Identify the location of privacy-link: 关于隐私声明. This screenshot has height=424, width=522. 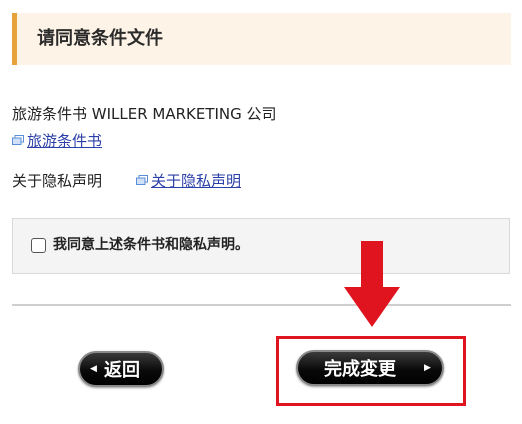
(188, 181).